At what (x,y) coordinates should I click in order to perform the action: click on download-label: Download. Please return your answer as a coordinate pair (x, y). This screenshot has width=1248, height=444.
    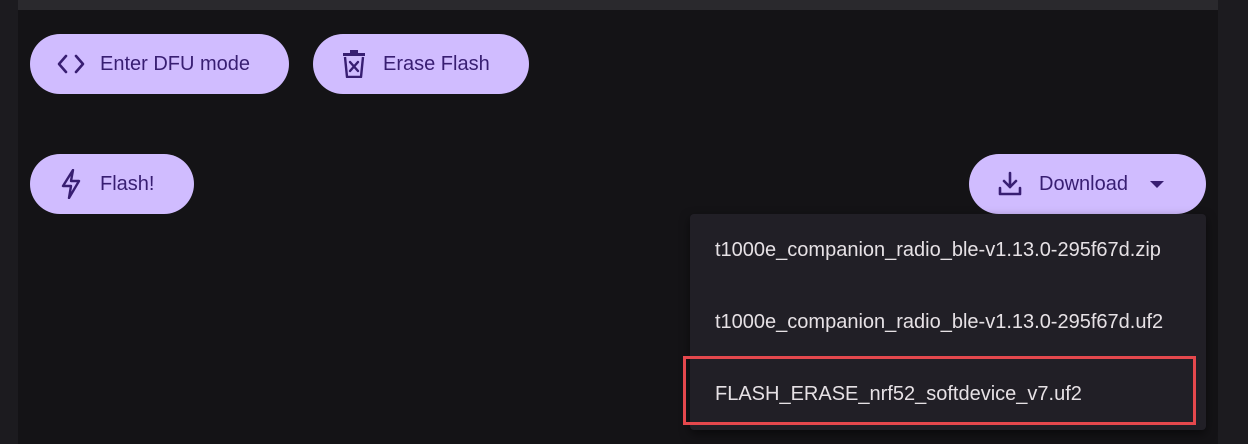
    Looking at the image, I should click on (1083, 183).